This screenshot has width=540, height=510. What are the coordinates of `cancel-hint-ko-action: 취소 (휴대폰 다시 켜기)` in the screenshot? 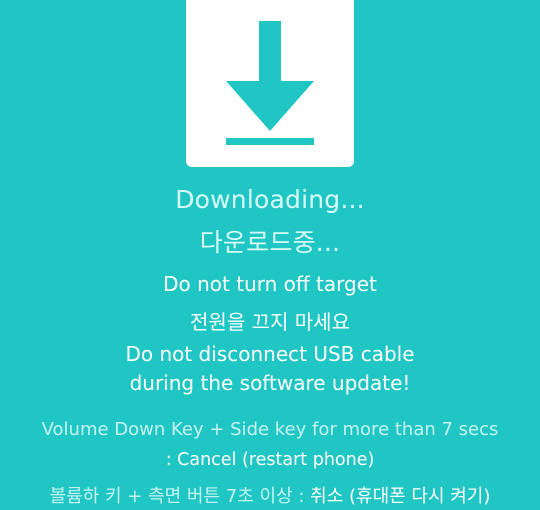 It's located at (400, 496).